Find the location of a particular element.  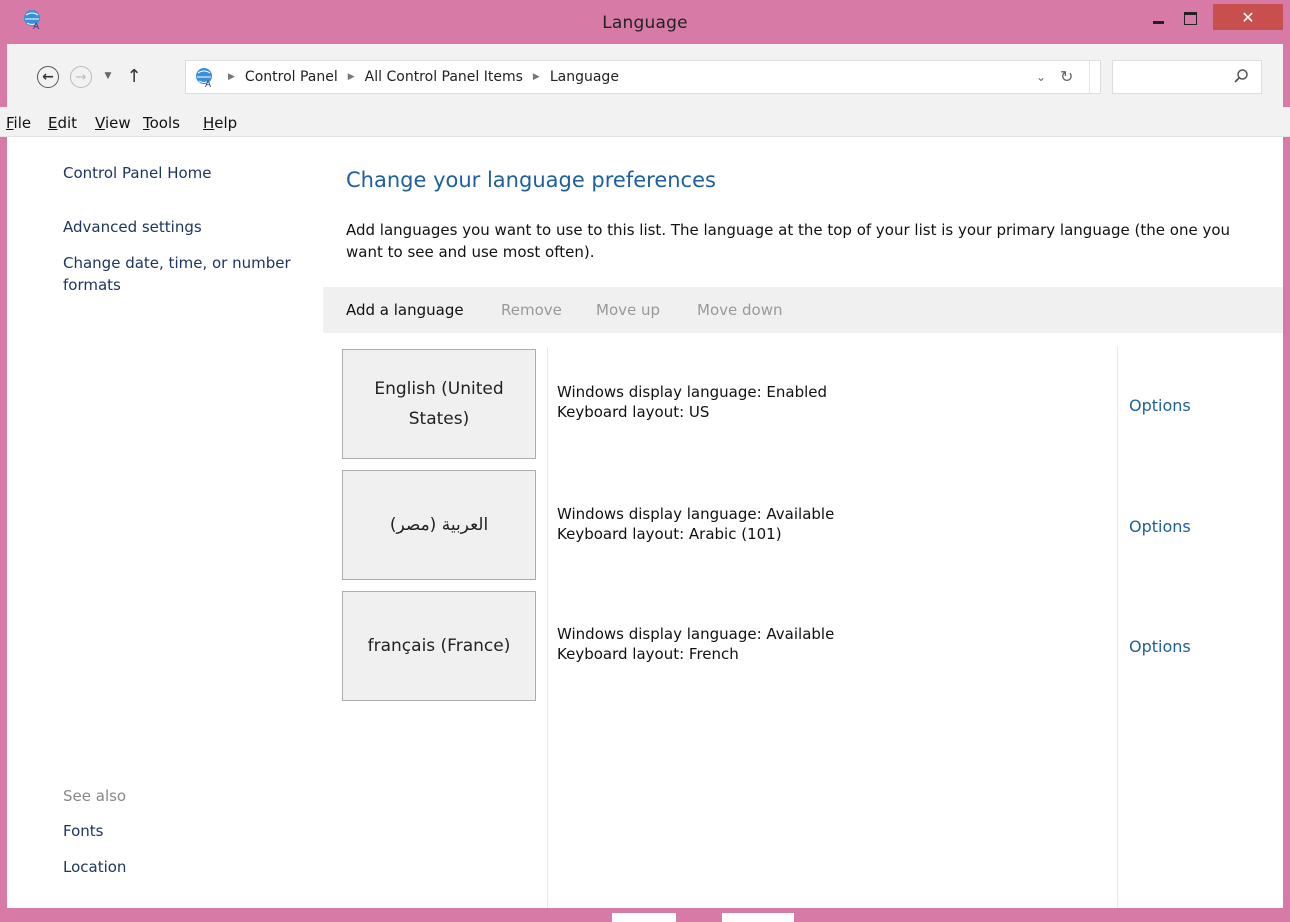

breadcrumb-all-items: All Control Panel Items is located at coordinates (444, 77).